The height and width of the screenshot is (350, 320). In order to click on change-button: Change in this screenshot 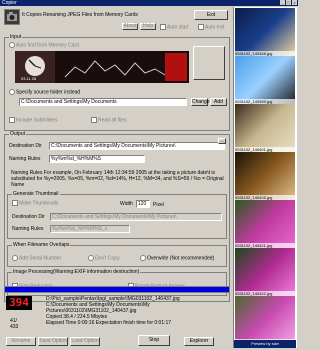, I will do `click(200, 102)`.